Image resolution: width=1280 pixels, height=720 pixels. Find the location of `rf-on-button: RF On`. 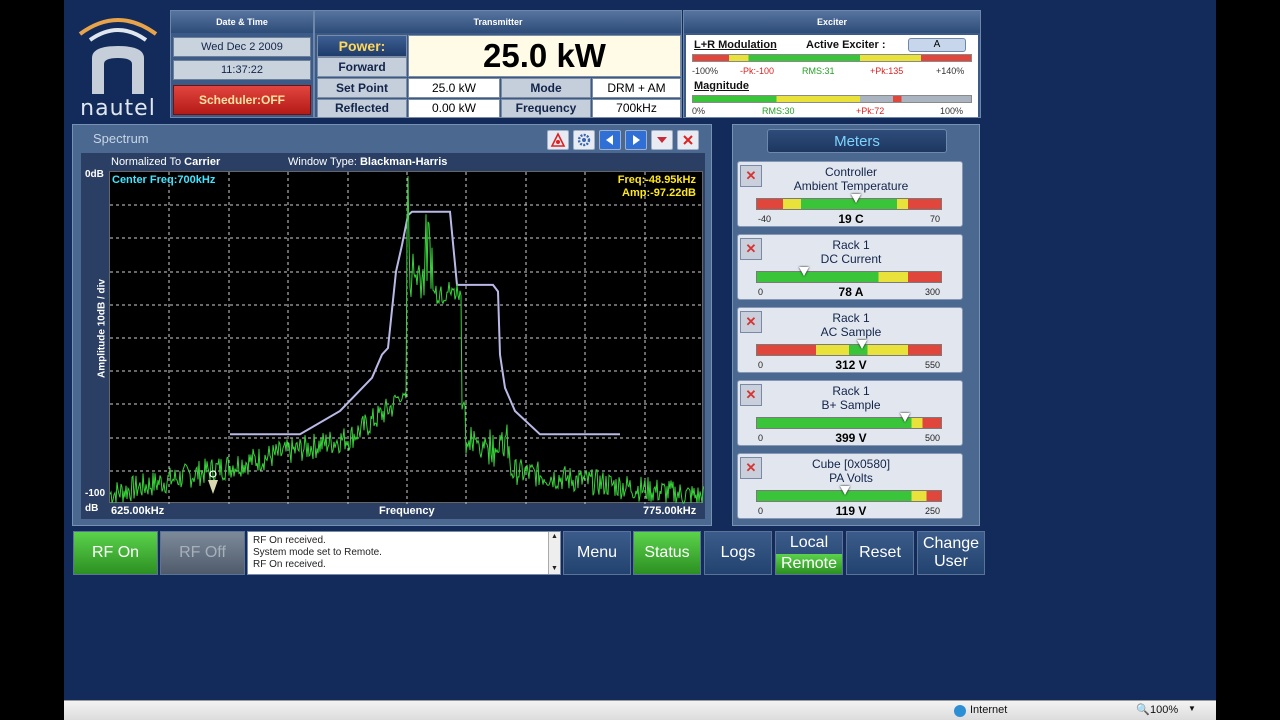

rf-on-button: RF On is located at coordinates (115, 553).